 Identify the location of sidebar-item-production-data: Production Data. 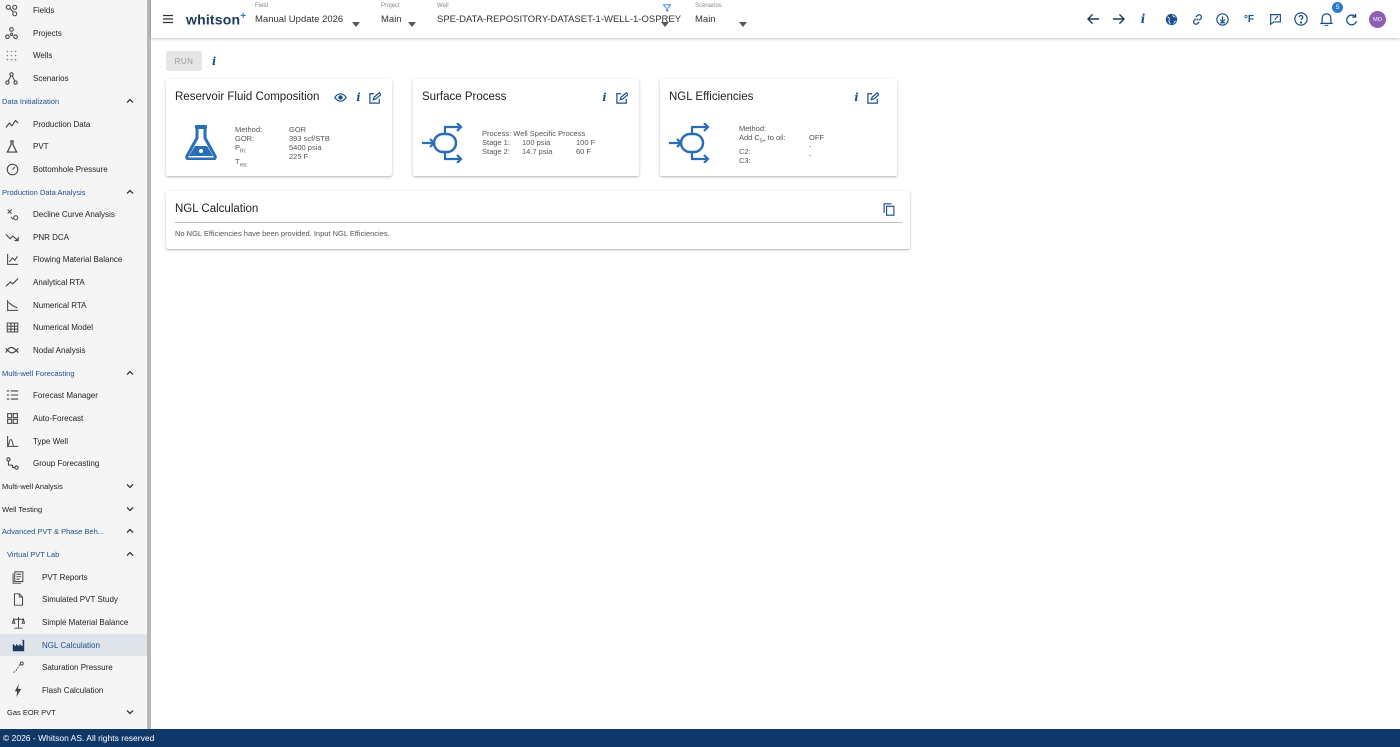
(73, 124).